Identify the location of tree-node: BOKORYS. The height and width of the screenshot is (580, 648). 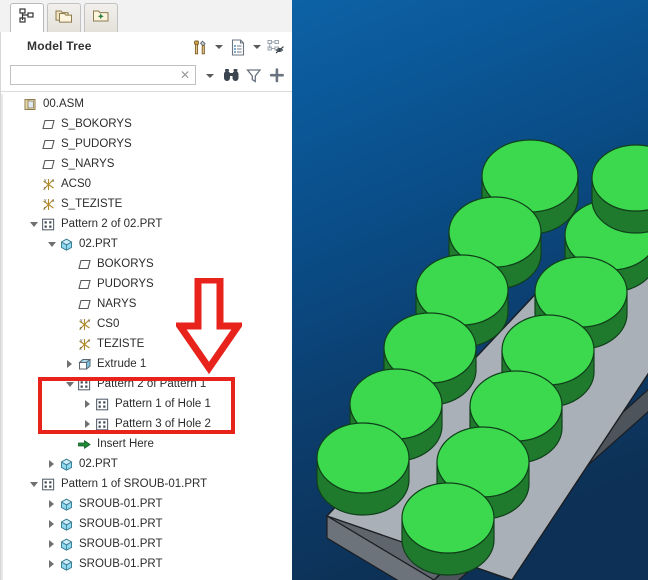
(148, 264).